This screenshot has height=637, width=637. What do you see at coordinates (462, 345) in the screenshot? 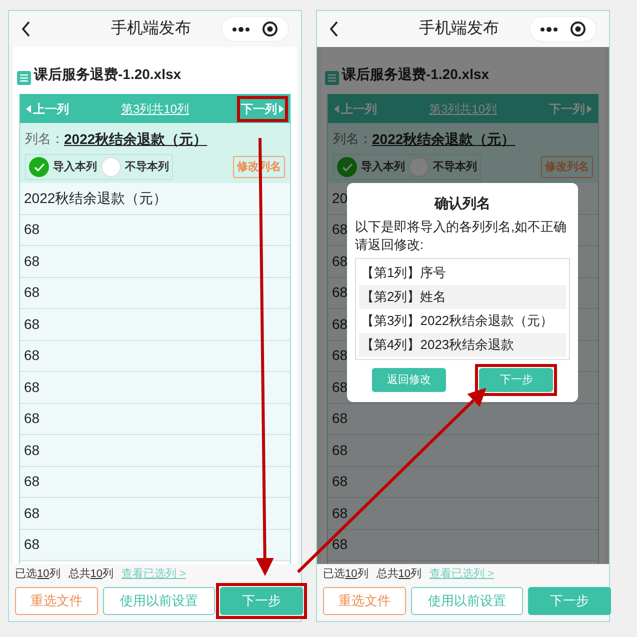
I see `list-item: 【第4列】2023秋结余退款` at bounding box center [462, 345].